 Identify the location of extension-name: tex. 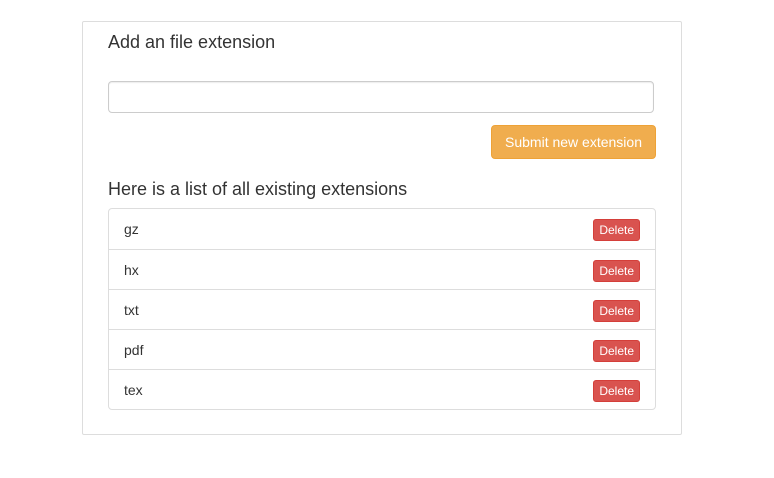
(133, 390).